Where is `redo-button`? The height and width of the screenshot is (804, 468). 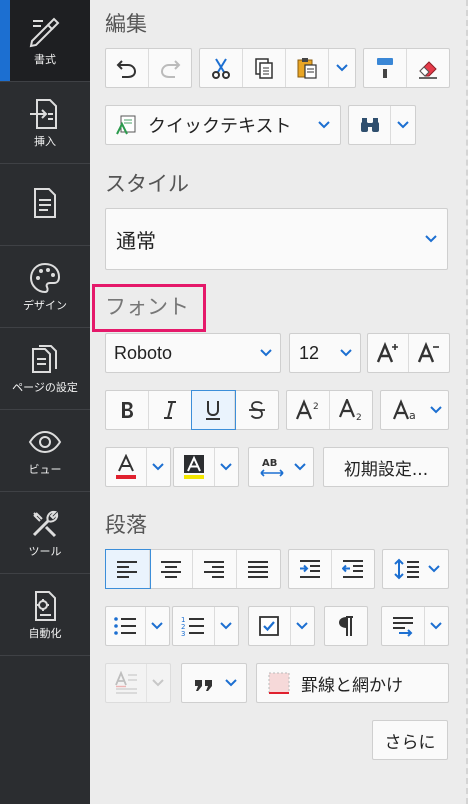
redo-button is located at coordinates (170, 68).